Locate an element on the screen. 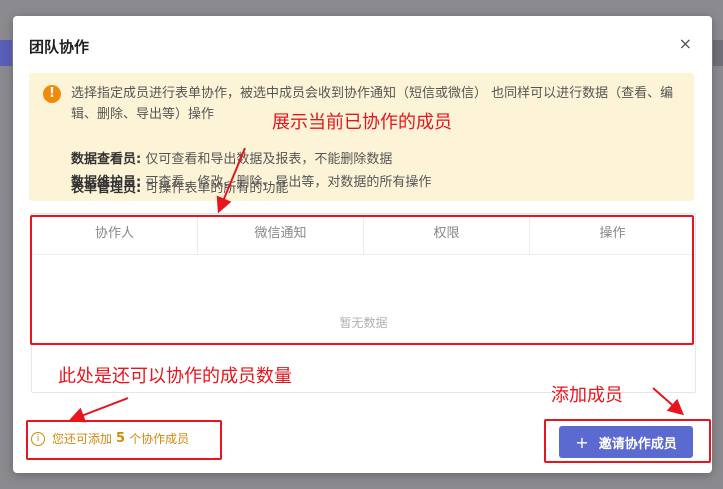 This screenshot has width=723, height=489. role-admin: 表单管理员: 可操作表单的所有的功能 is located at coordinates (179, 186).